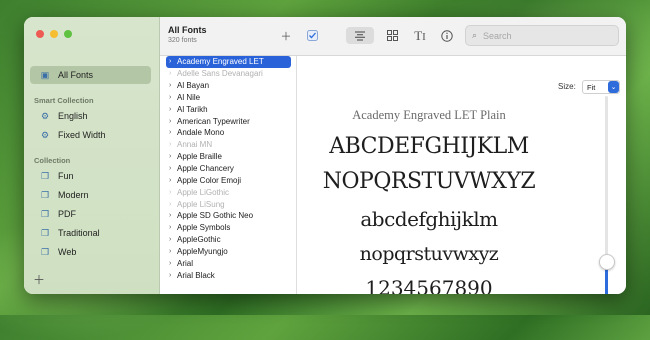  What do you see at coordinates (90, 214) in the screenshot?
I see `sidebar-item-pdf: ❐ PDF` at bounding box center [90, 214].